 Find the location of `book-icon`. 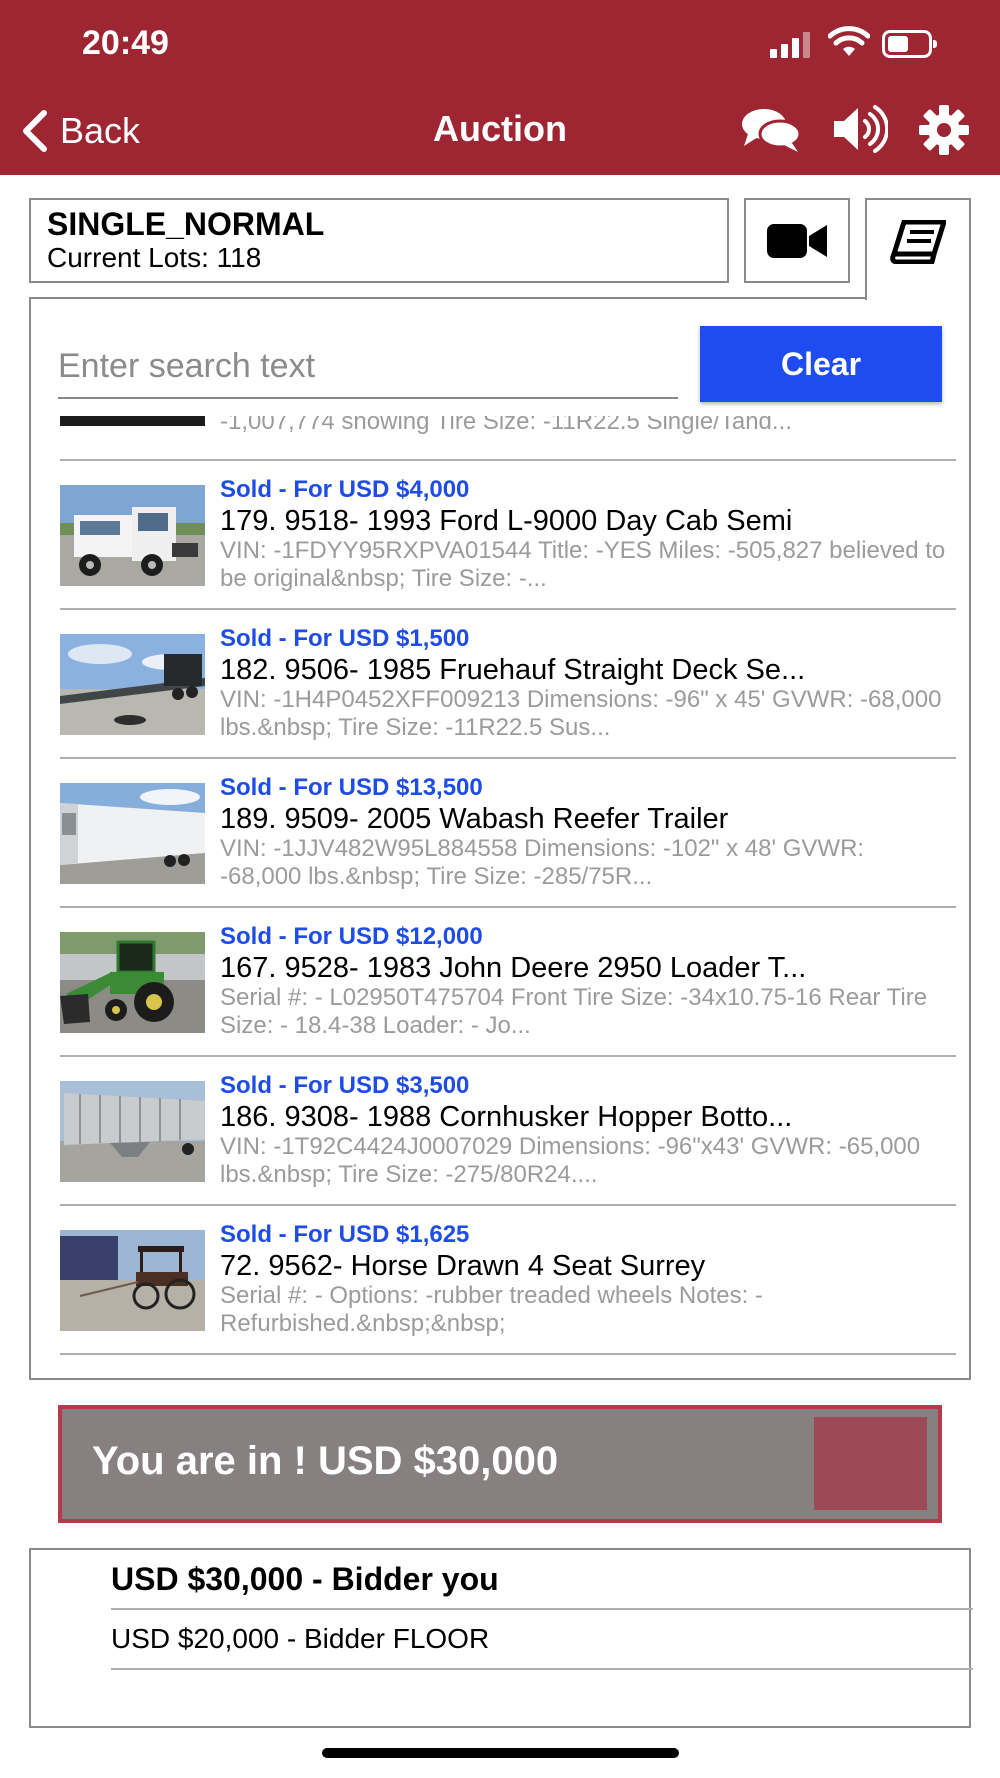

book-icon is located at coordinates (918, 242).